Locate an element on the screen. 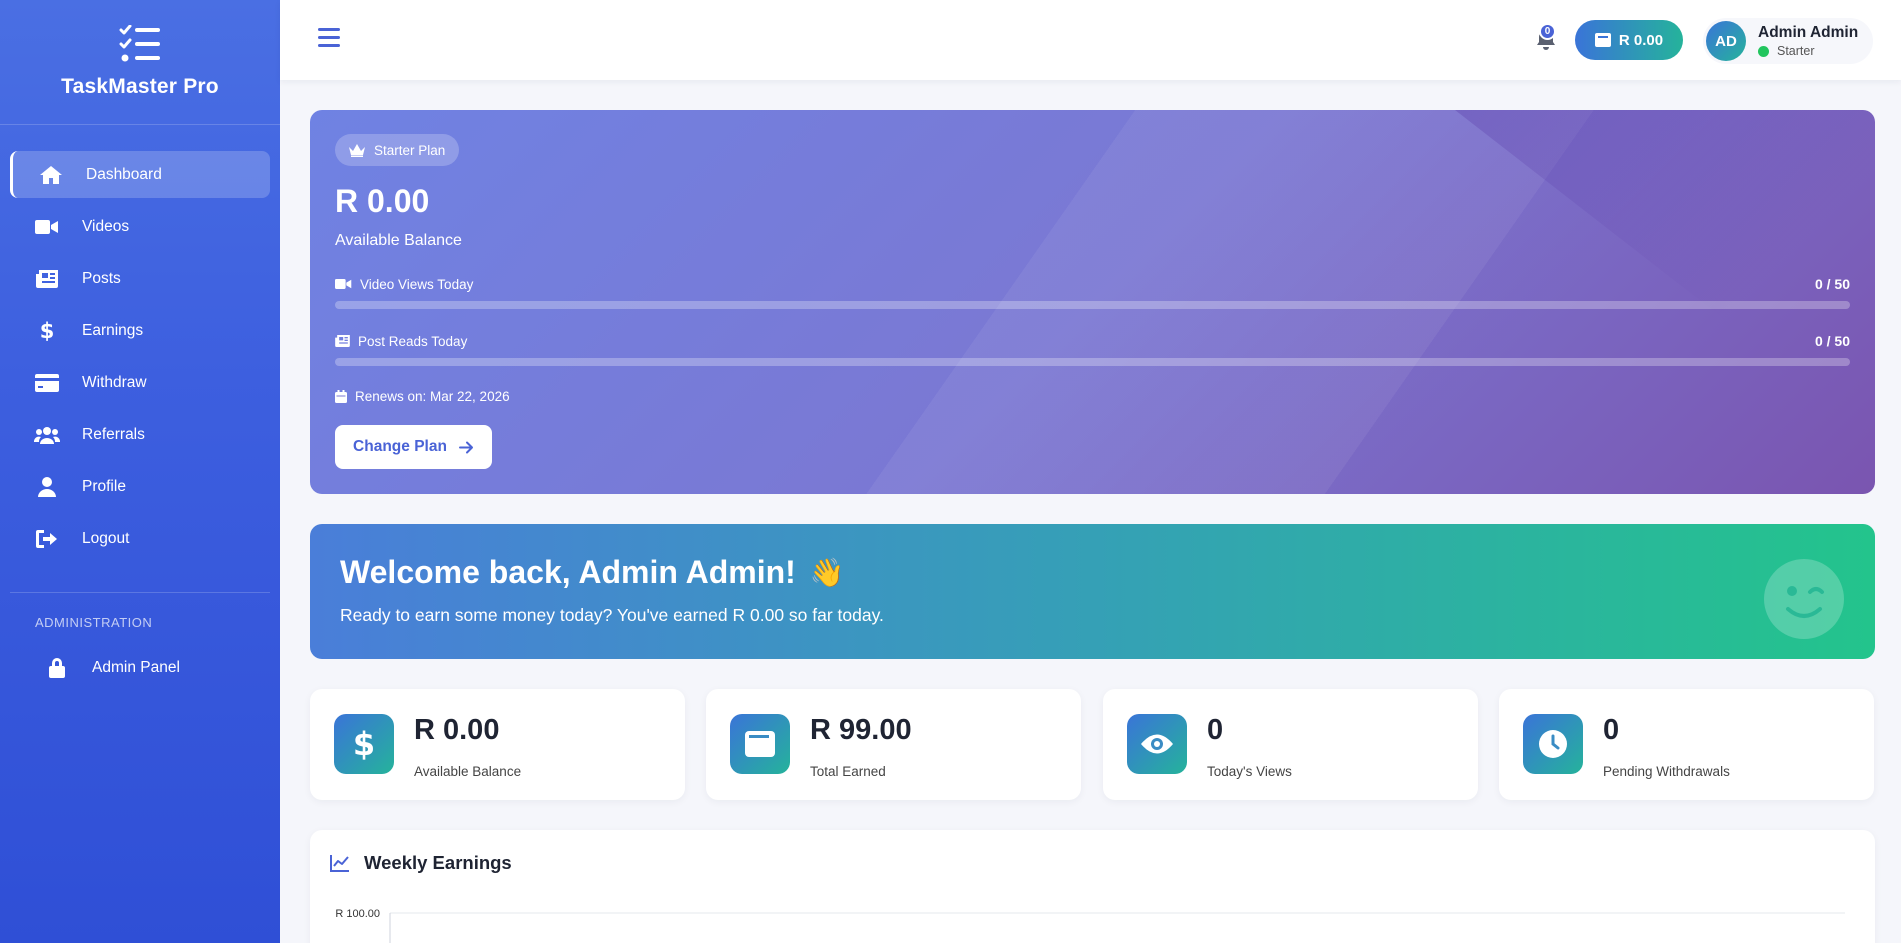 This screenshot has width=1901, height=943. sidebar-item-videos: Videos is located at coordinates (140, 226).